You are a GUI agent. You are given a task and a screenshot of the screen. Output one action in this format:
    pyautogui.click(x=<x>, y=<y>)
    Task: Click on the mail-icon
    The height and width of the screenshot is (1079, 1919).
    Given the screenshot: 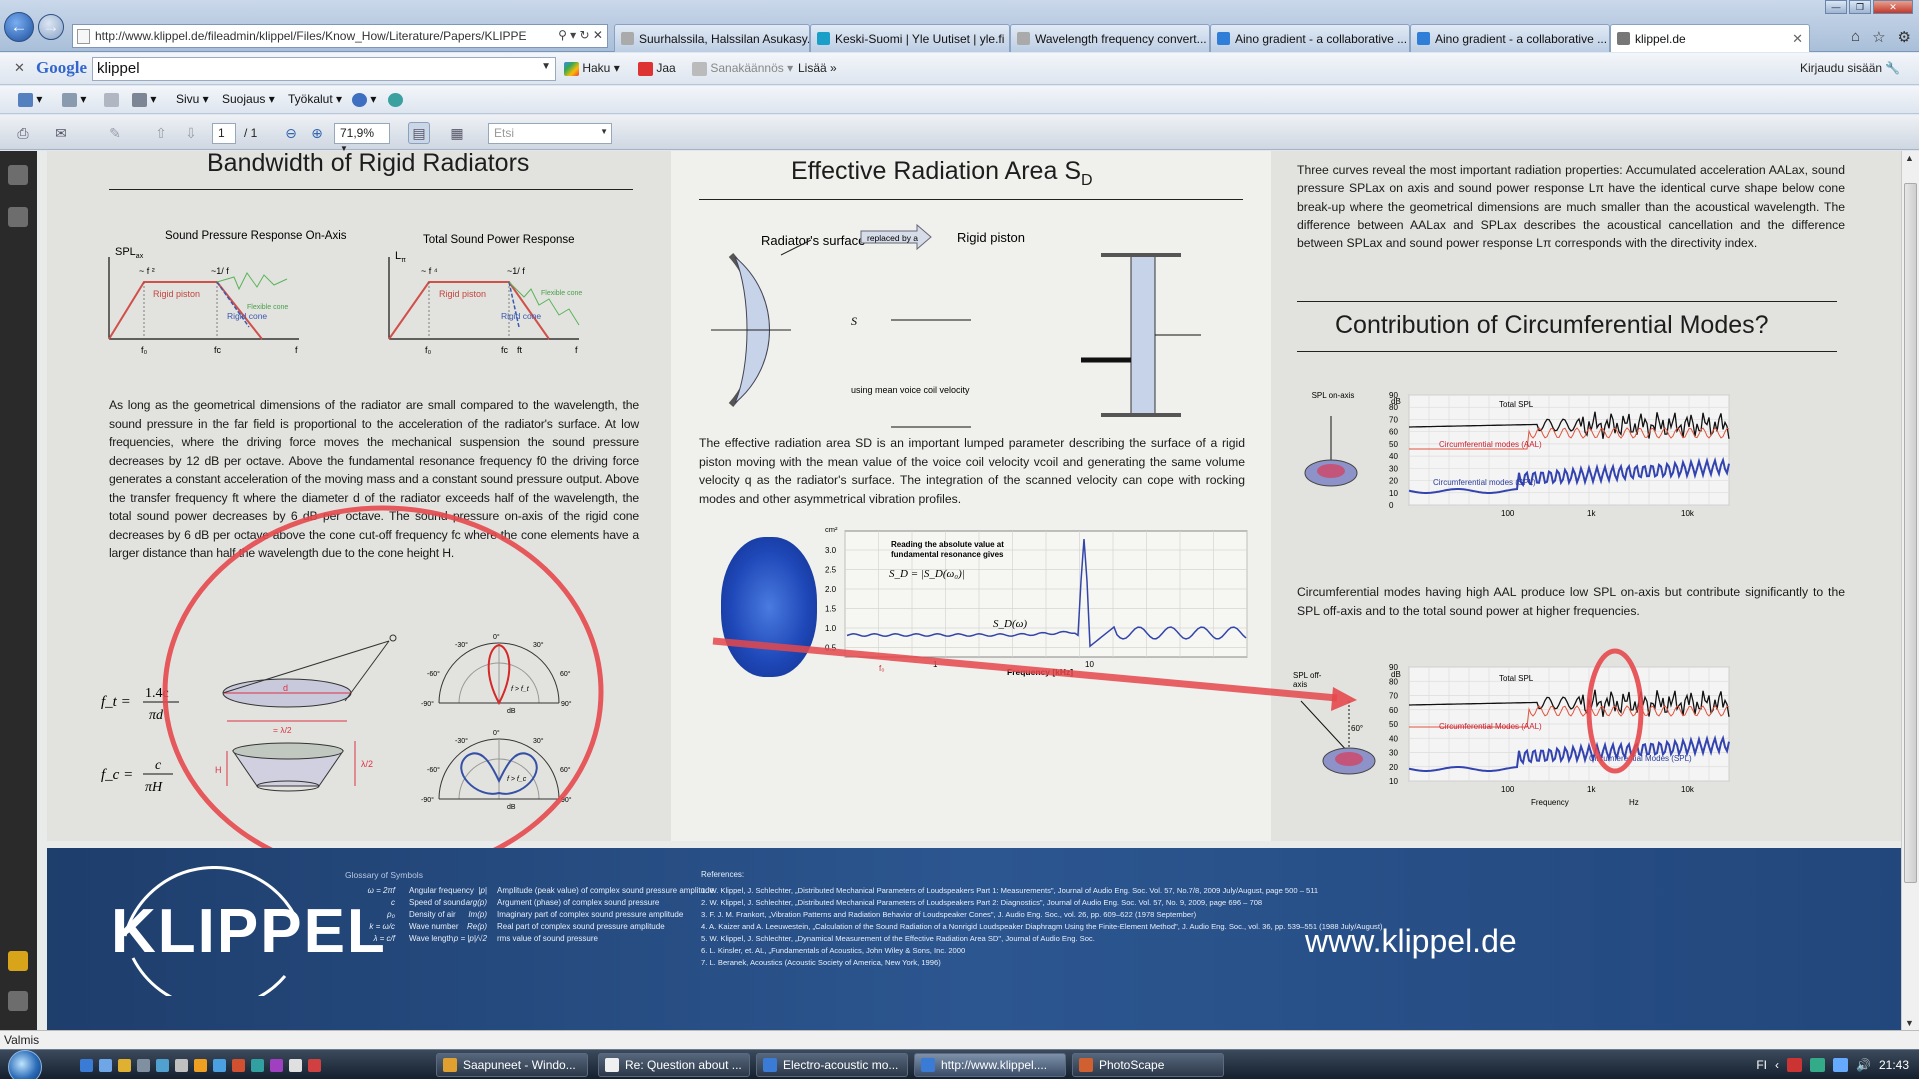 What is the action you would take?
    pyautogui.click(x=143, y=1065)
    